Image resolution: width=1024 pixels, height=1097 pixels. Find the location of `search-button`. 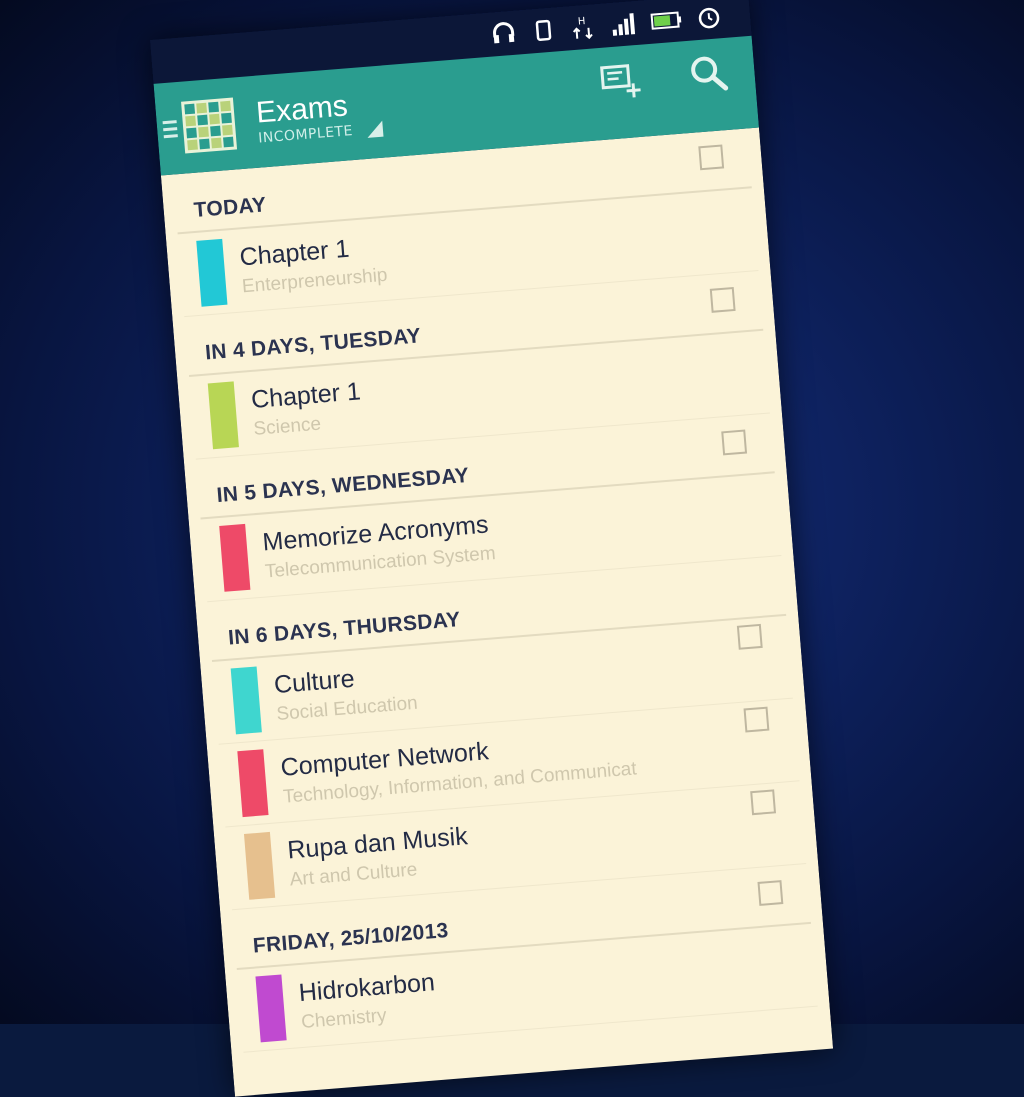

search-button is located at coordinates (708, 73).